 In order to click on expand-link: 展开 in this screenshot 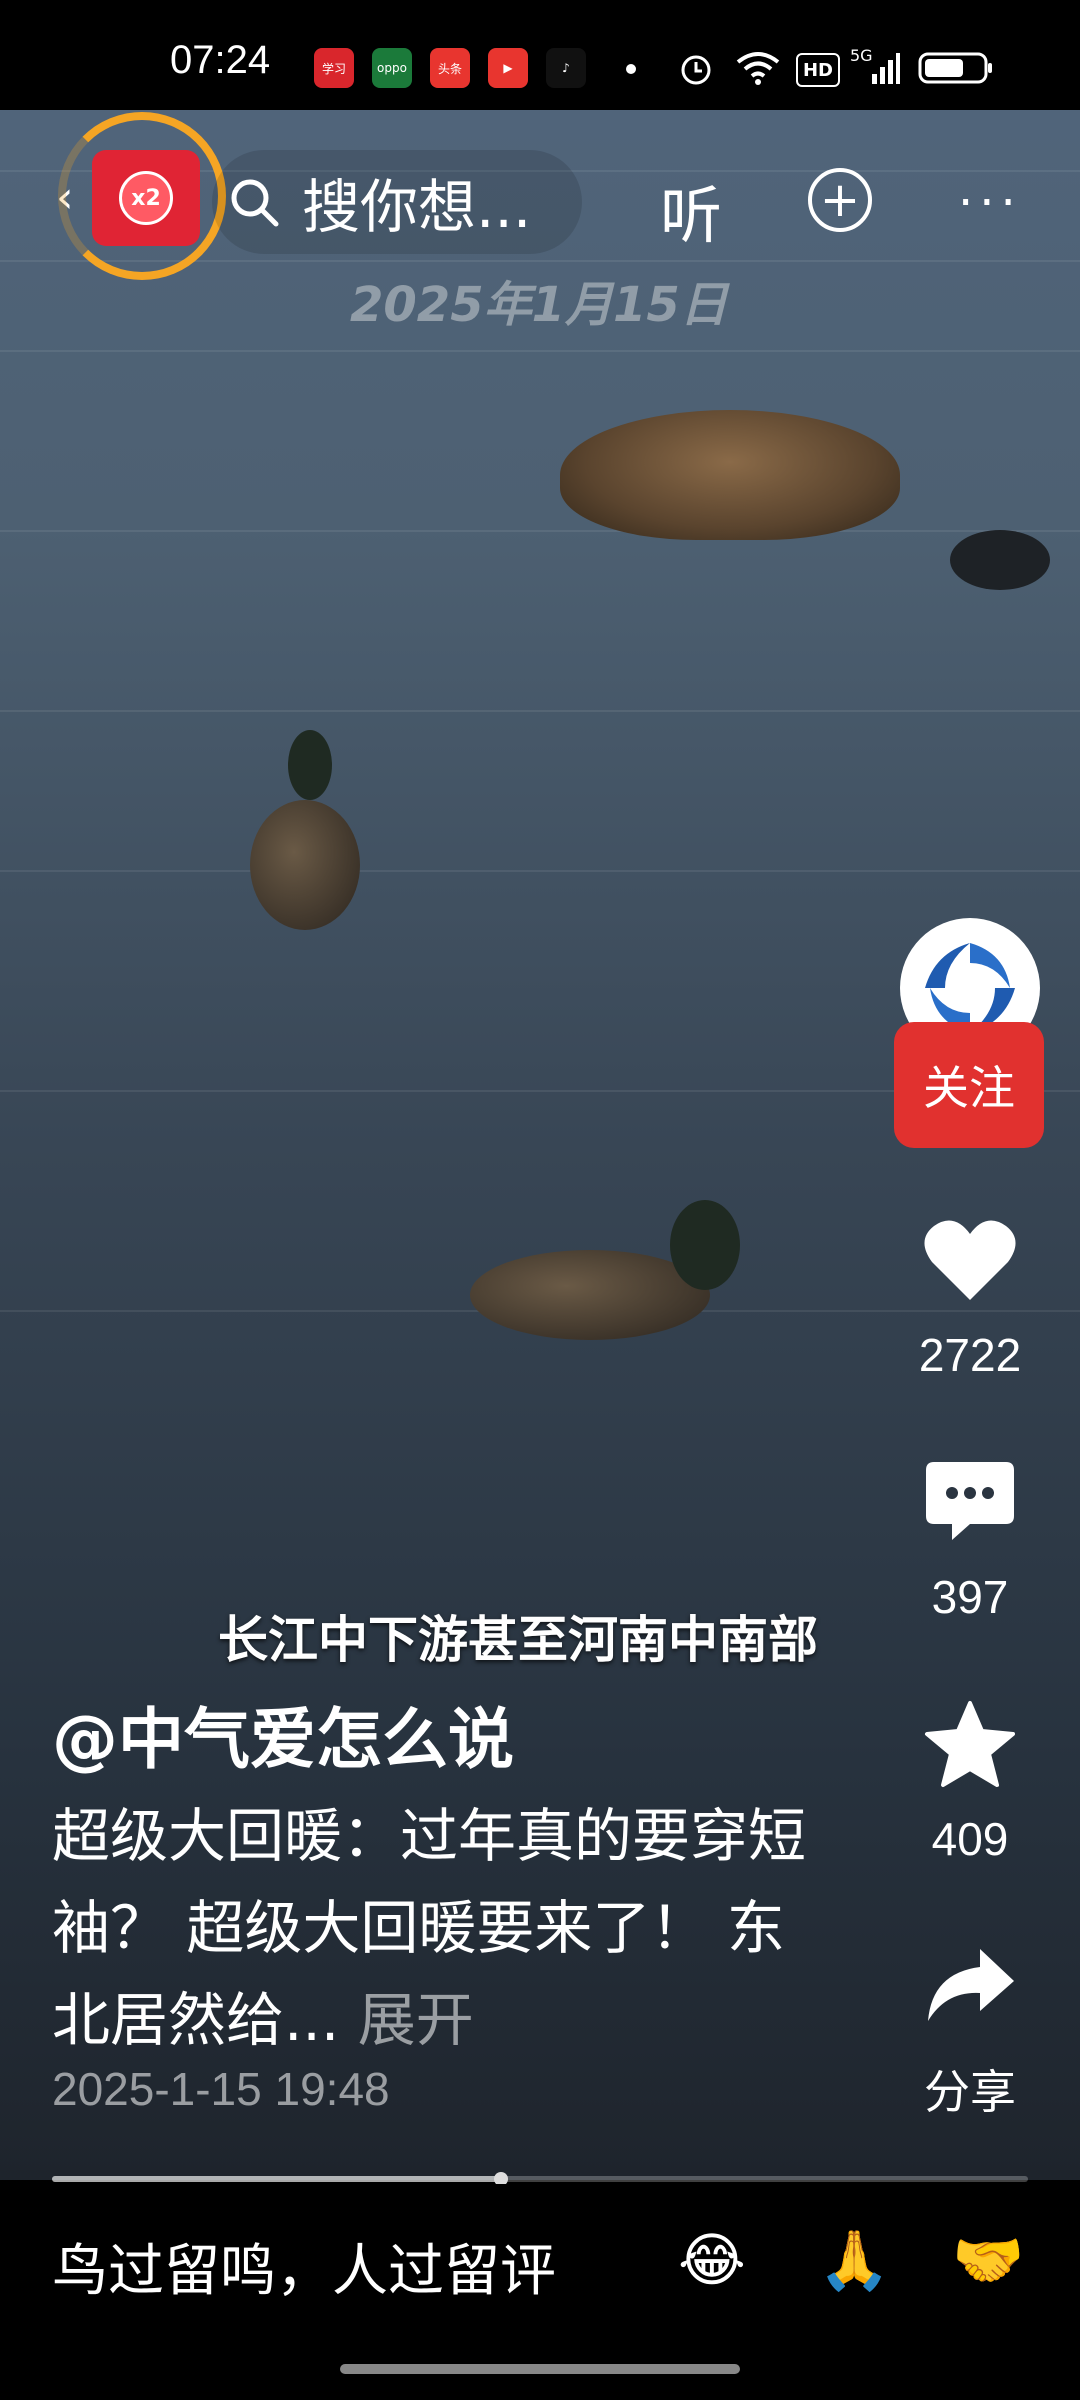, I will do `click(416, 2020)`.